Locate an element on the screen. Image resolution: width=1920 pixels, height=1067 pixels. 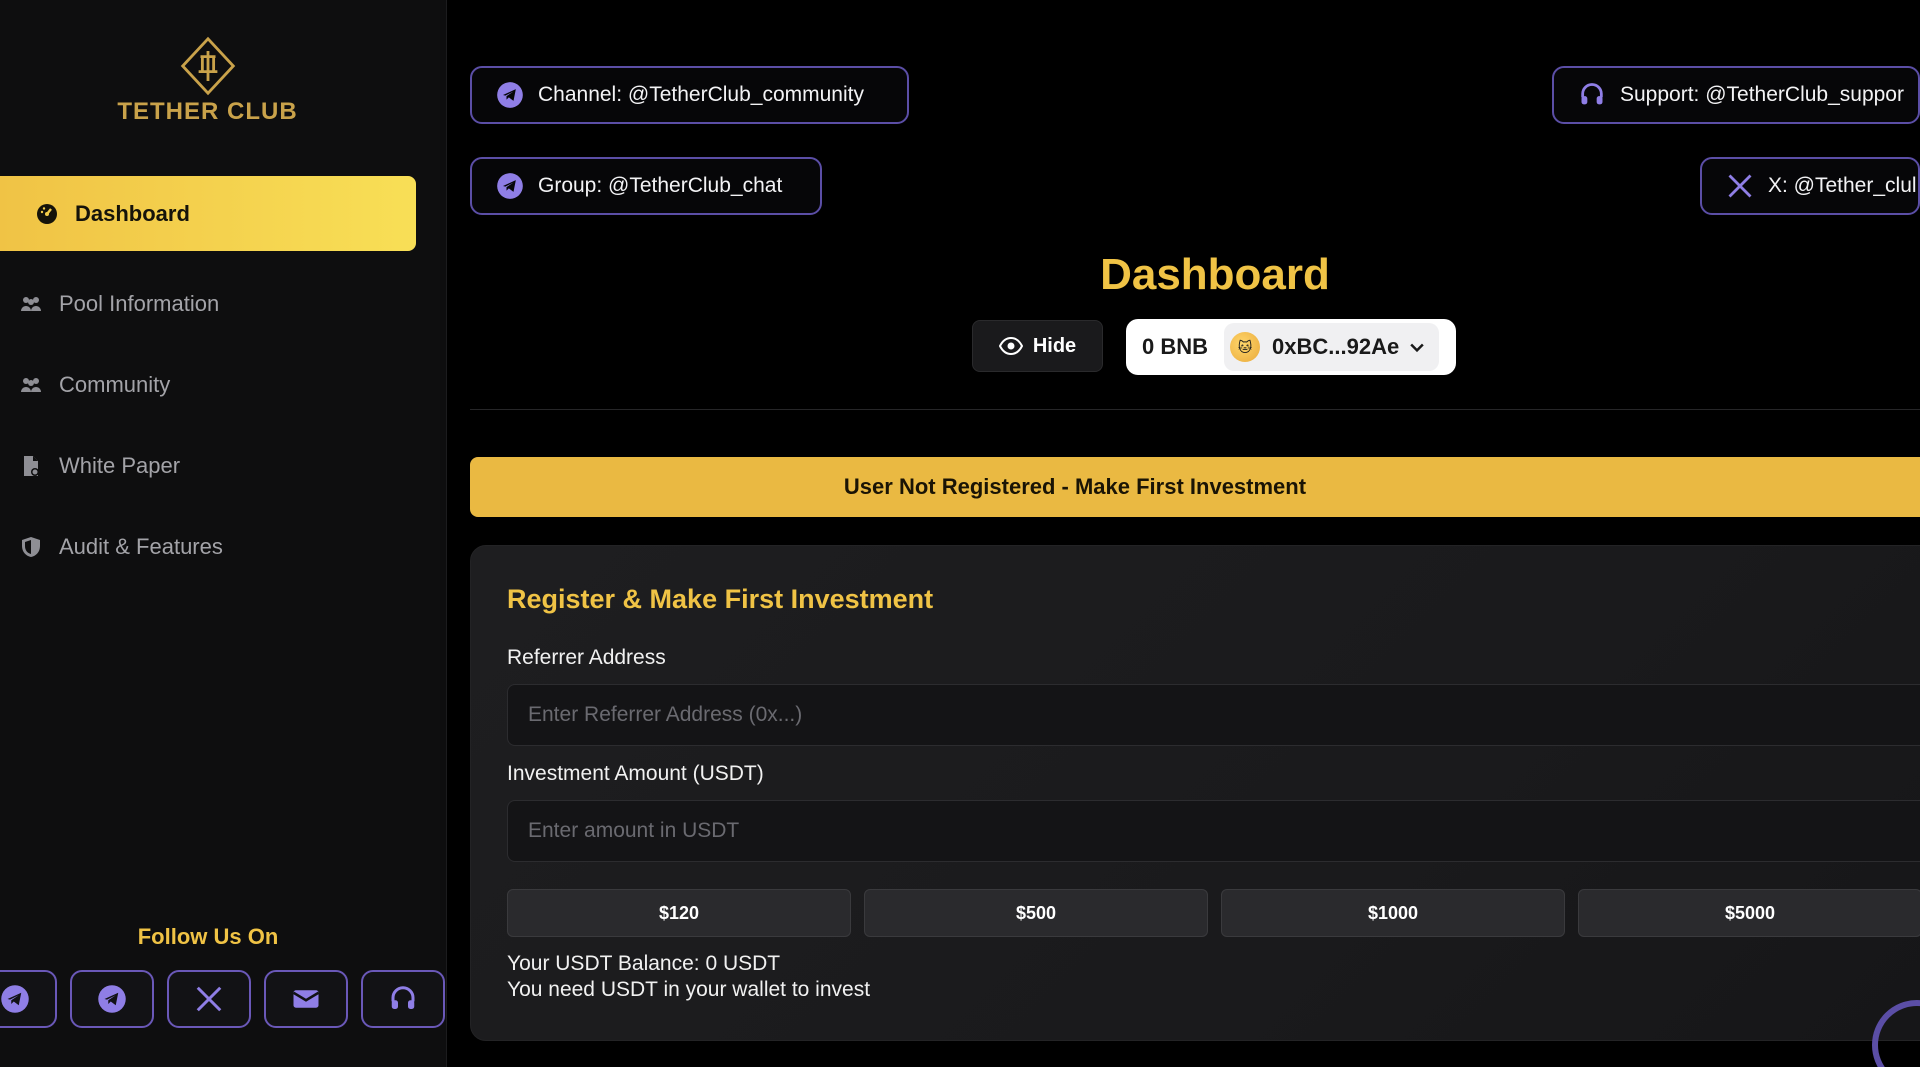
sidebar-item-pool-information: Pool Information is located at coordinates (208, 304).